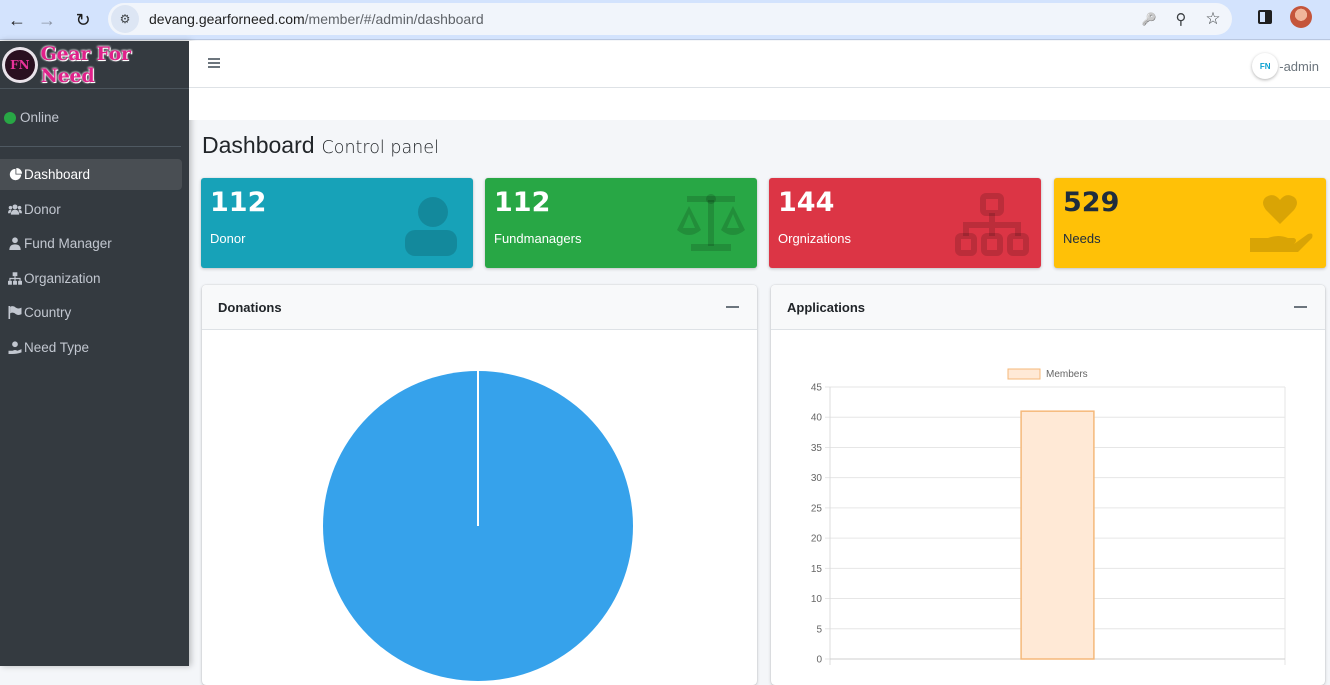  Describe the element at coordinates (380, 148) in the screenshot. I see `page-subtitle: Control panel` at that location.